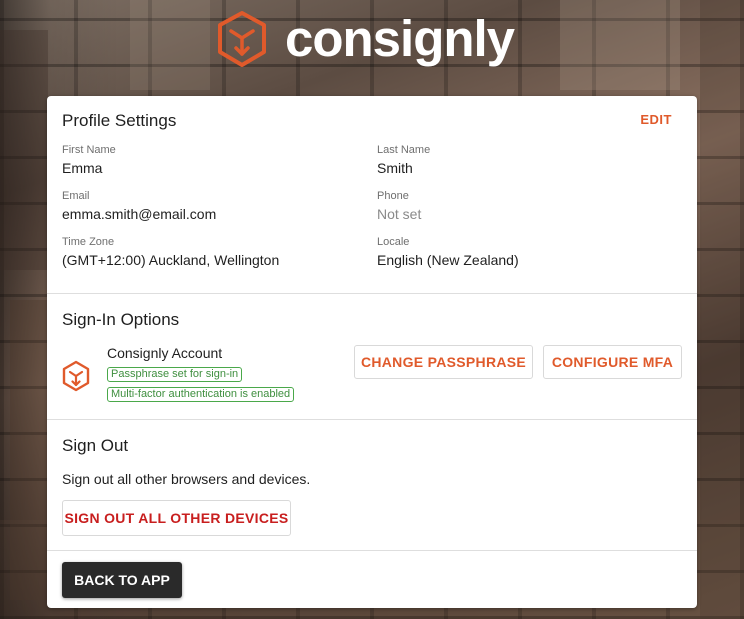  Describe the element at coordinates (175, 374) in the screenshot. I see `passphrase-status-badge: Passphrase set for sign-in` at that location.